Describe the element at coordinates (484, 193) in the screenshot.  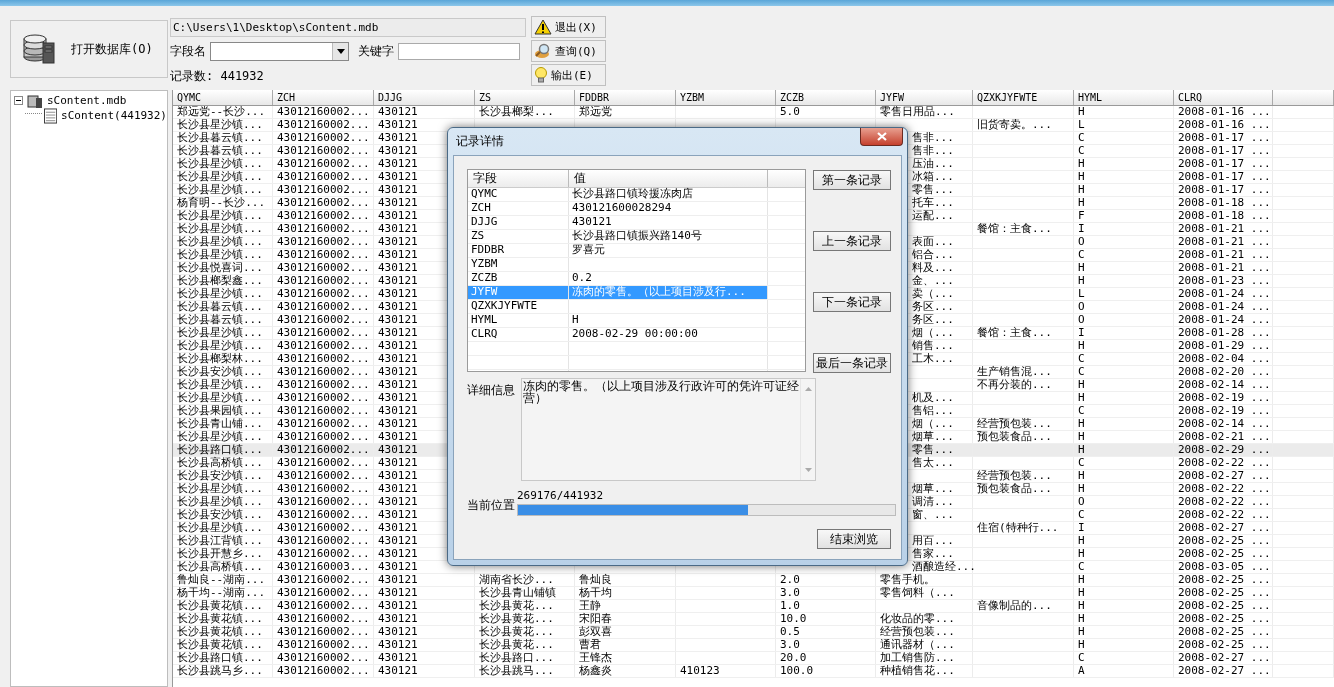
I see `field-name: QYMC` at that location.